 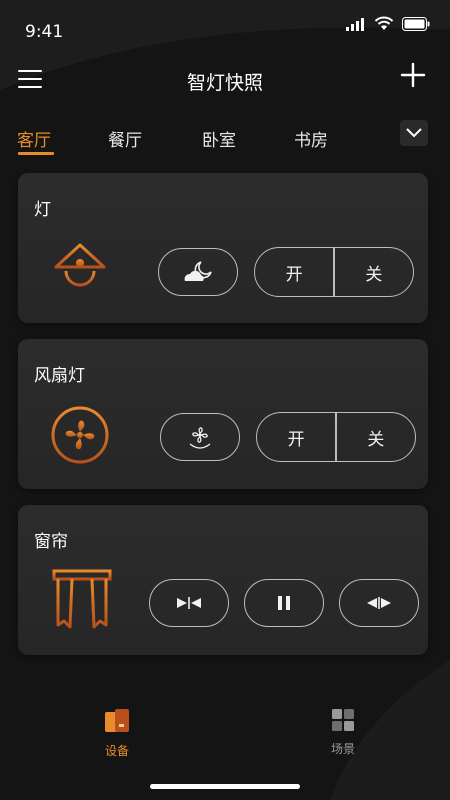 What do you see at coordinates (59, 376) in the screenshot?
I see `fan-light-card-title: 风扇灯` at bounding box center [59, 376].